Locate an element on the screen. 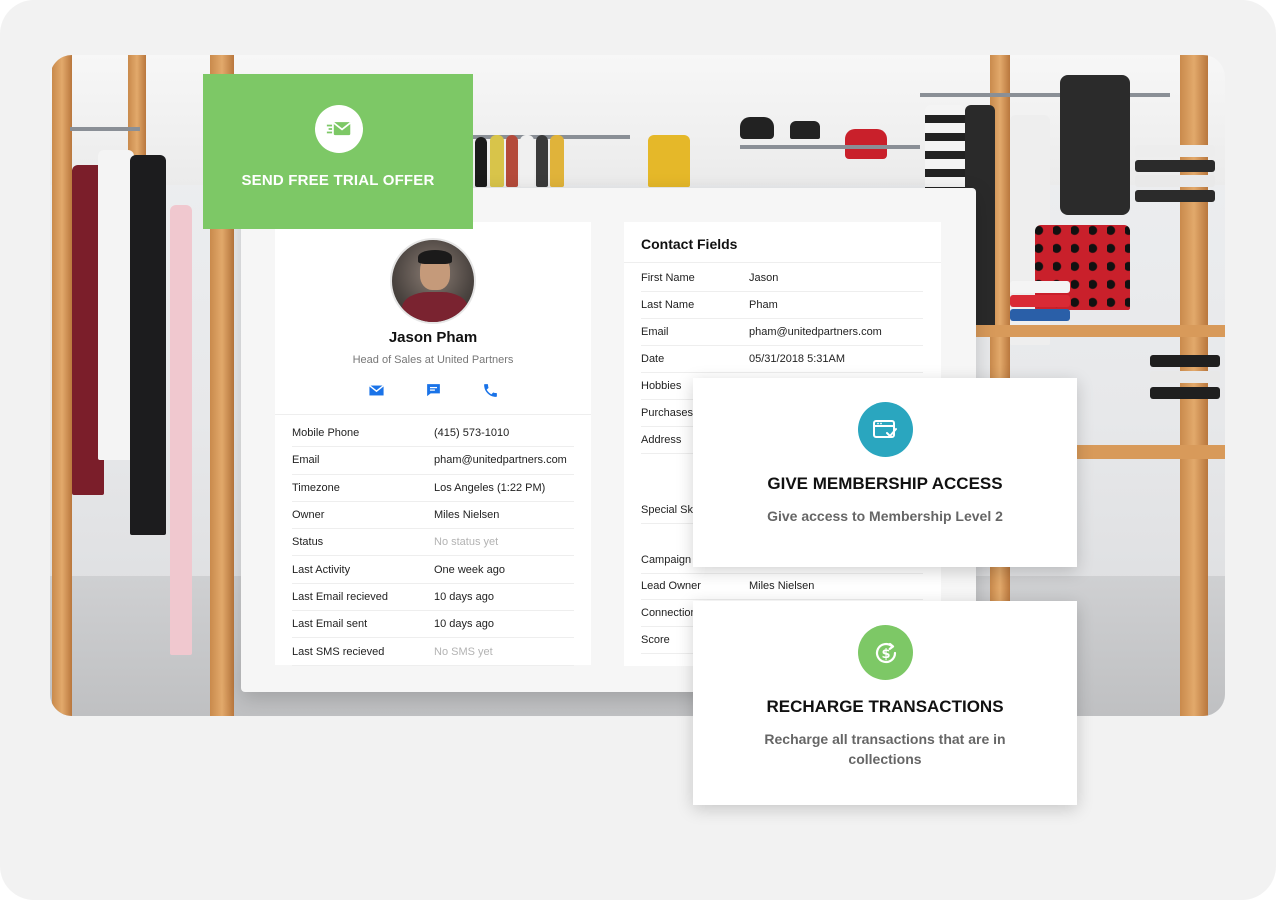  contact-field-value: Pham is located at coordinates (763, 305).